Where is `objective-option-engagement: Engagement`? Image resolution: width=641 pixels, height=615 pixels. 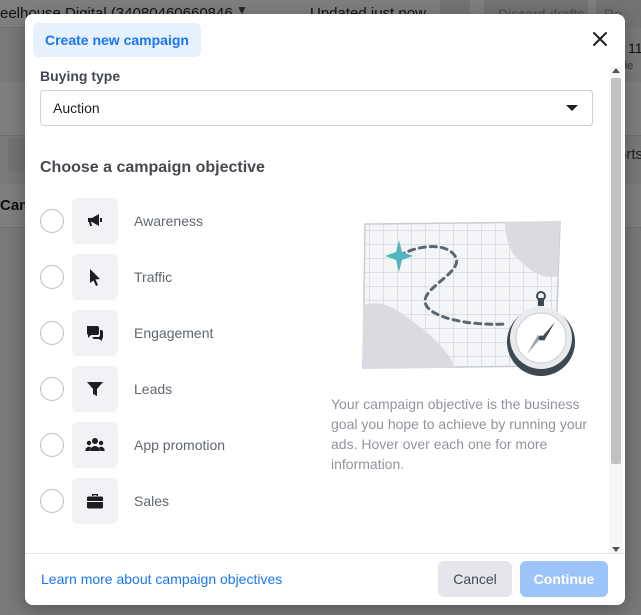
objective-option-engagement: Engagement is located at coordinates (170, 333).